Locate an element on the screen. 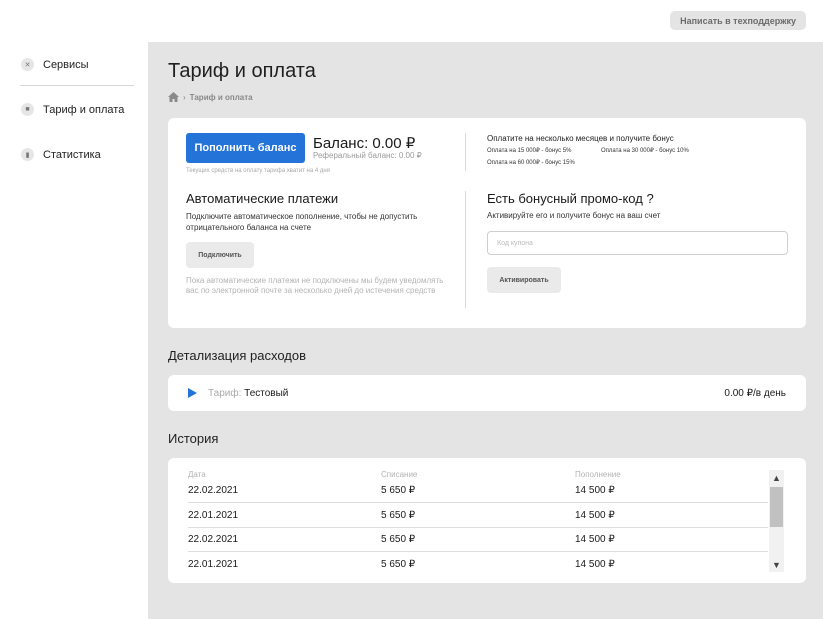  sidebar-item-label: Сервисы is located at coordinates (66, 64).